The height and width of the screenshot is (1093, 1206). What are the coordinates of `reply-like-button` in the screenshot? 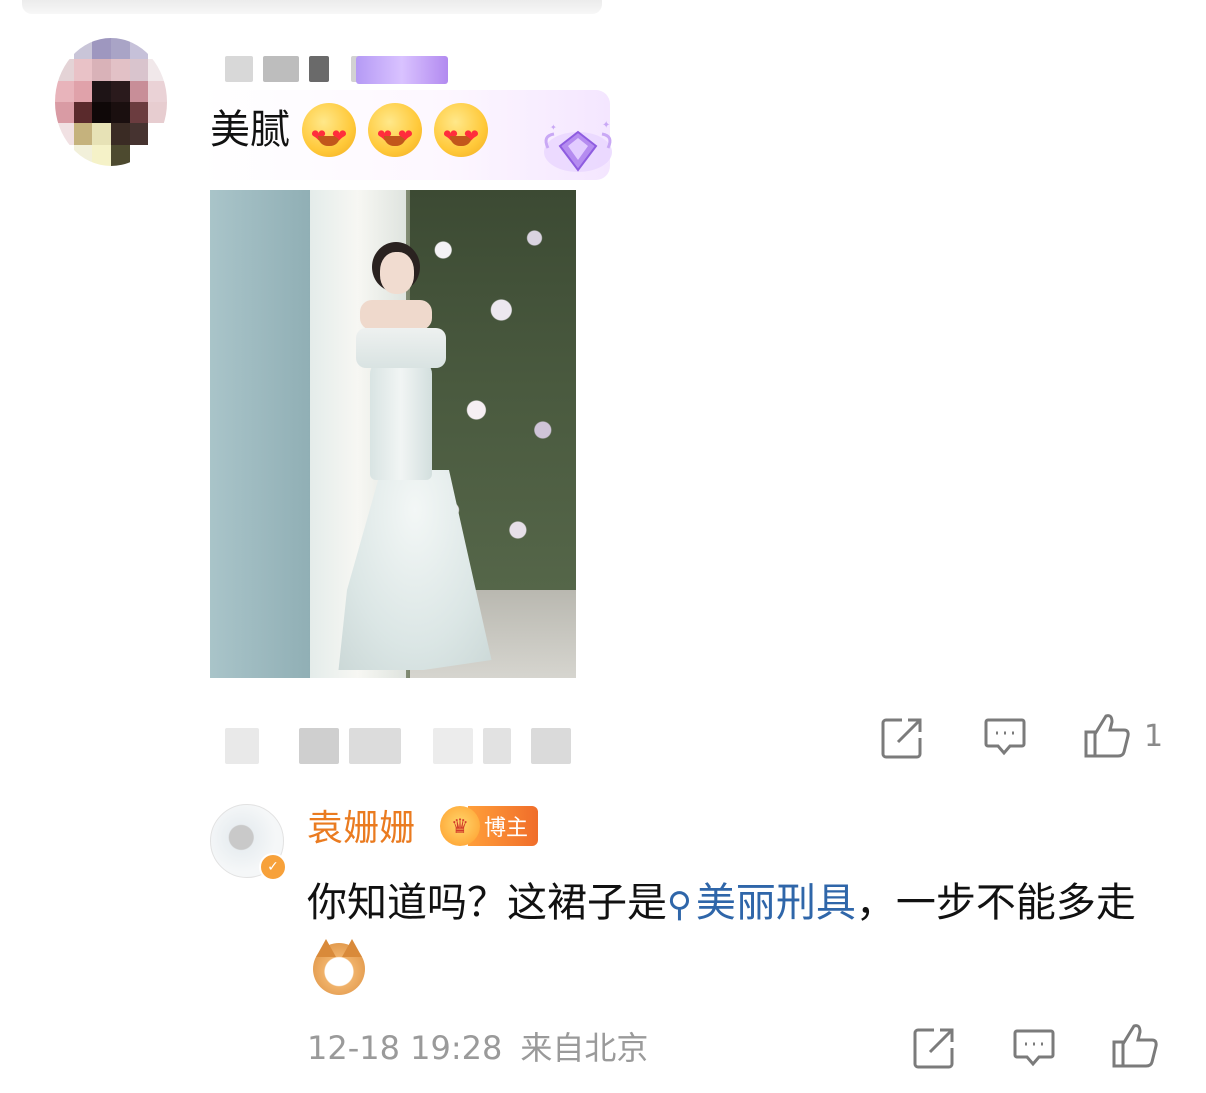 It's located at (1135, 1046).